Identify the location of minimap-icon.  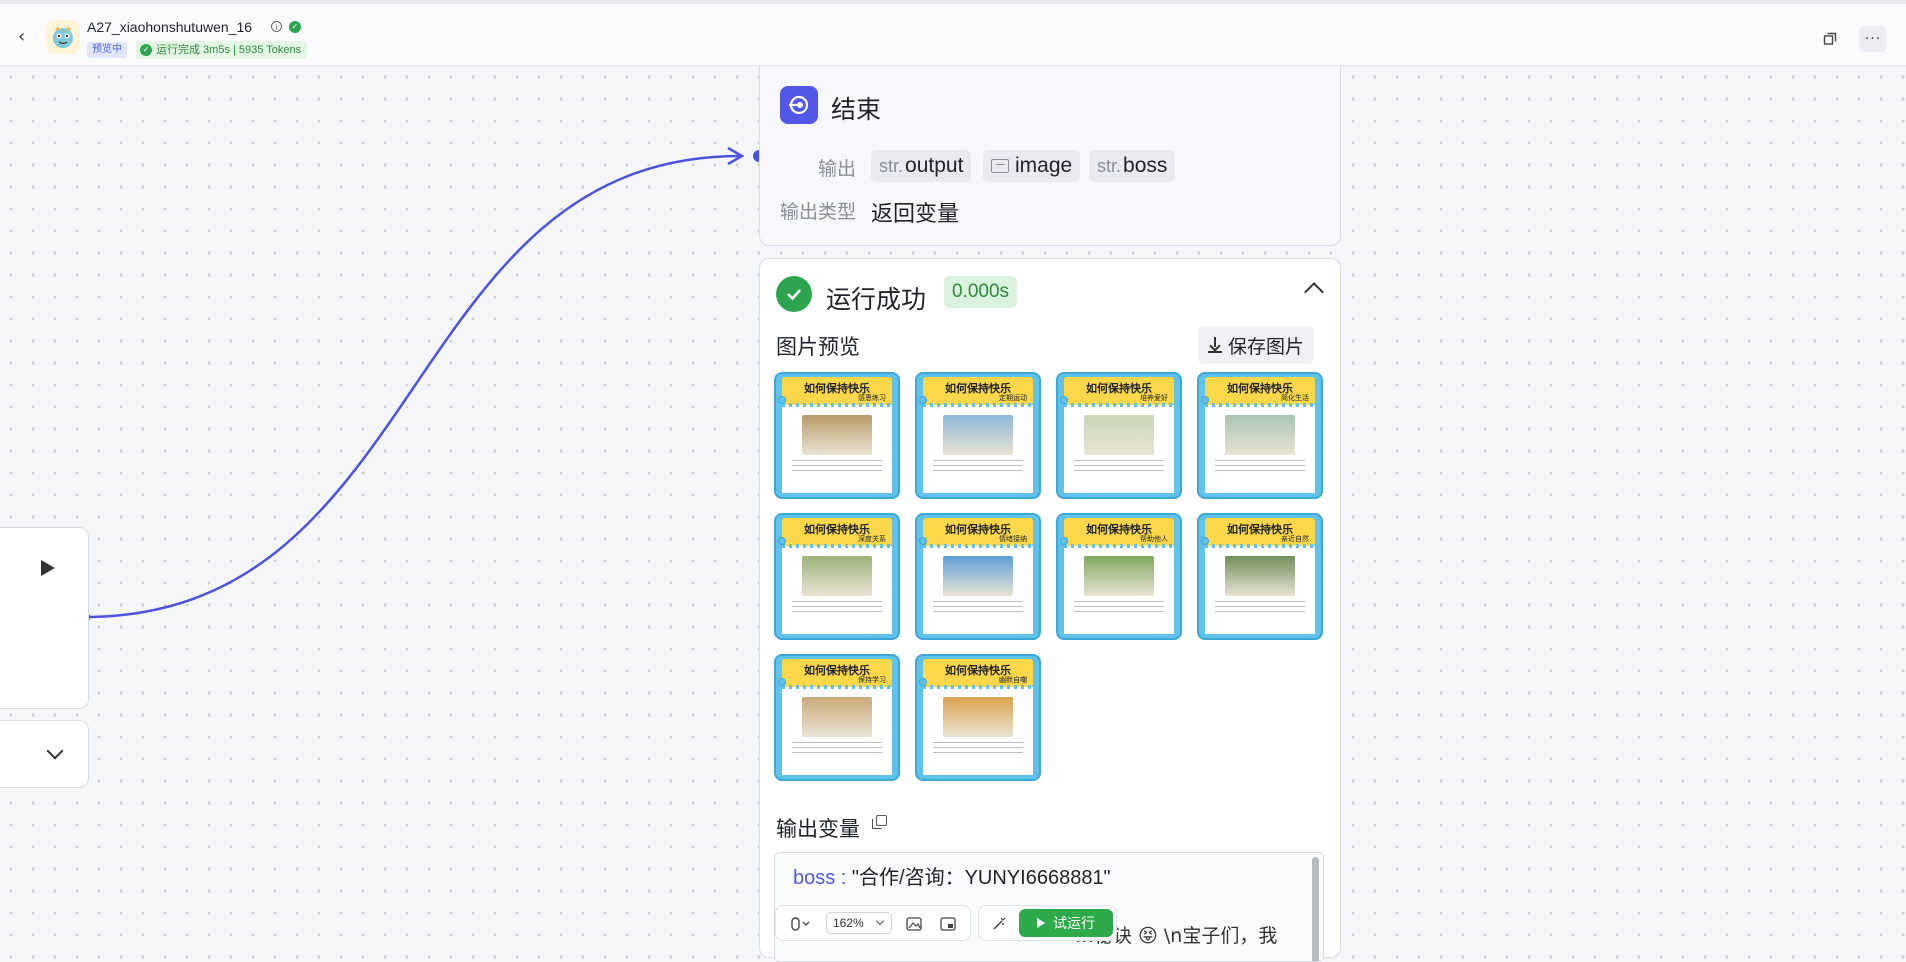
(948, 924).